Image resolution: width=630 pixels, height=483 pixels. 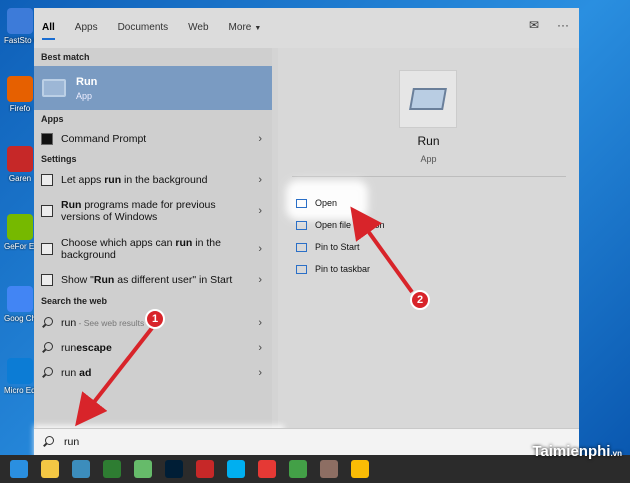 What do you see at coordinates (360, 469) in the screenshot?
I see `chrome-icon` at bounding box center [360, 469].